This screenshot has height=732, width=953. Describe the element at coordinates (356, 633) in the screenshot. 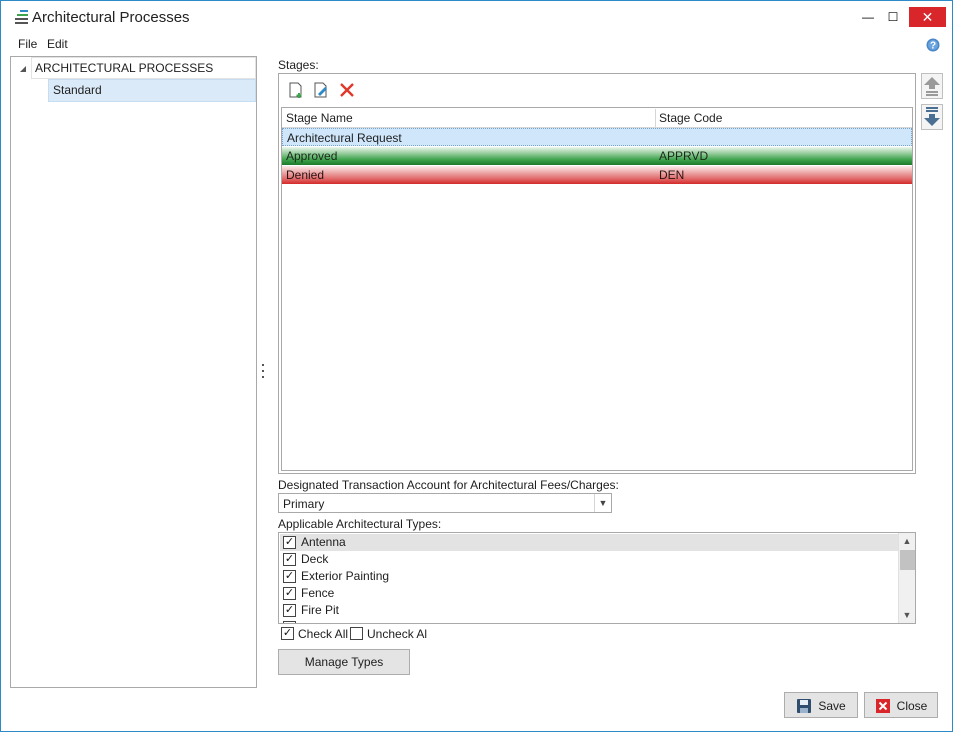

I see `uncheck-all-checkbox` at that location.